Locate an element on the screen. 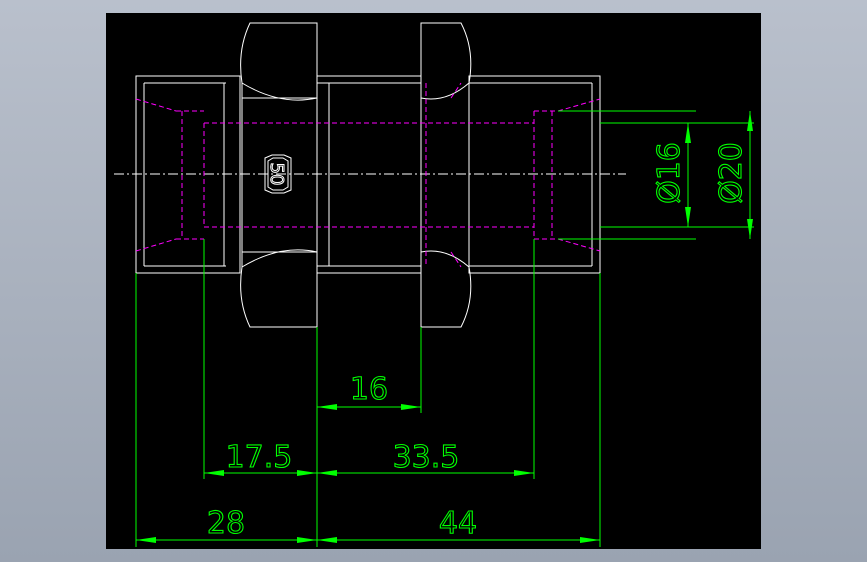 The width and height of the screenshot is (867, 562). dim-33-5-text: 33.5 is located at coordinates (426, 457).